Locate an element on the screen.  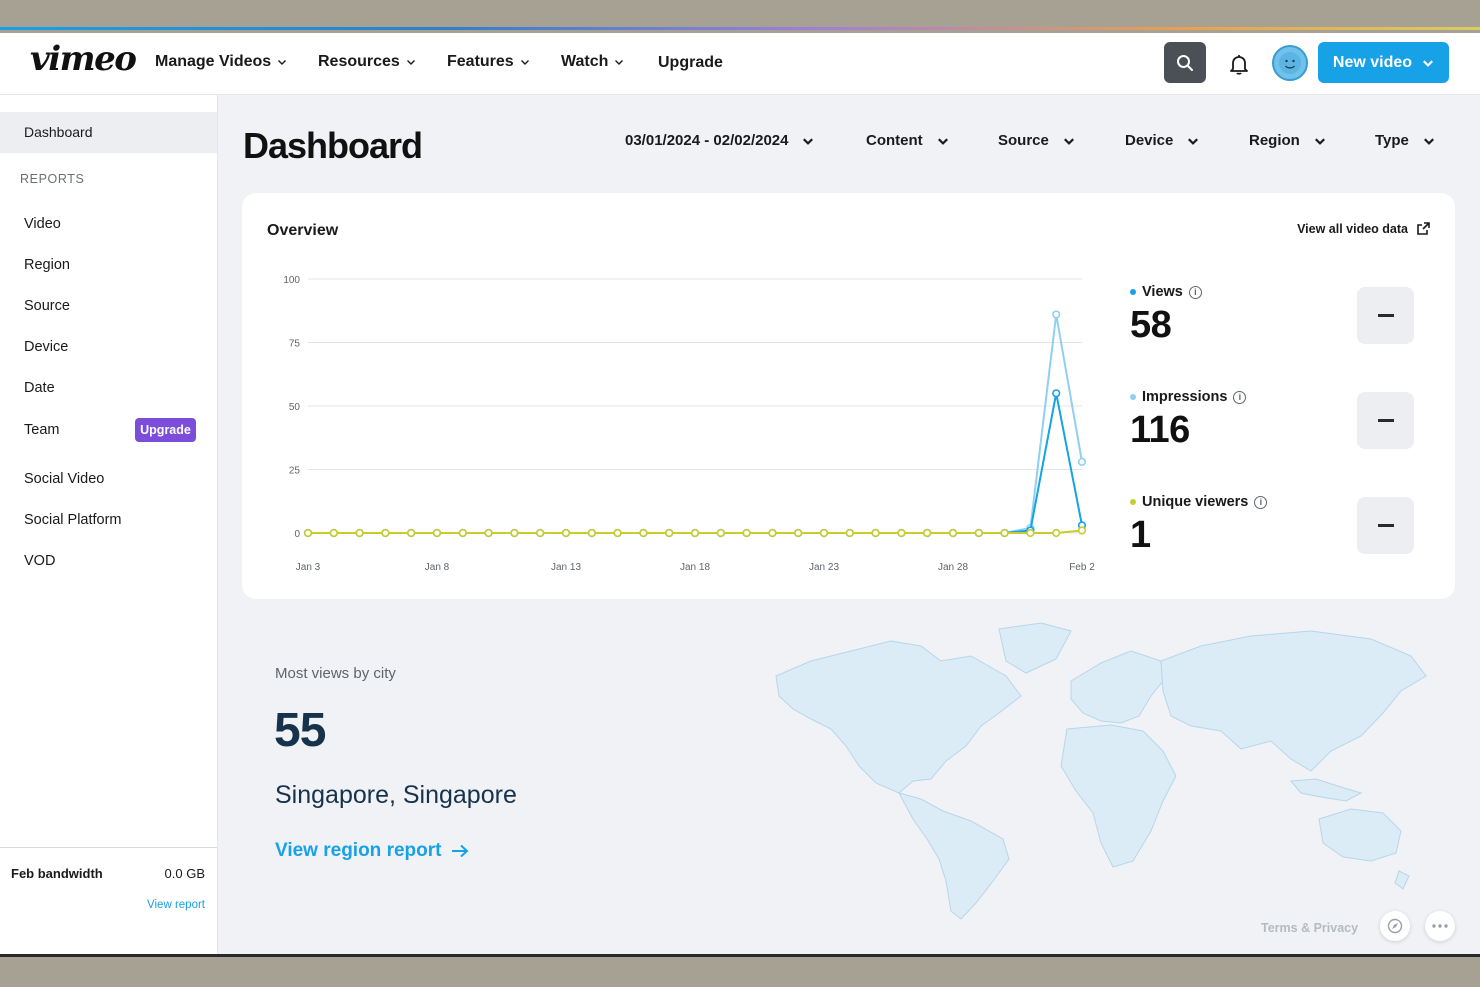
source-filter: Source is located at coordinates (1036, 140).